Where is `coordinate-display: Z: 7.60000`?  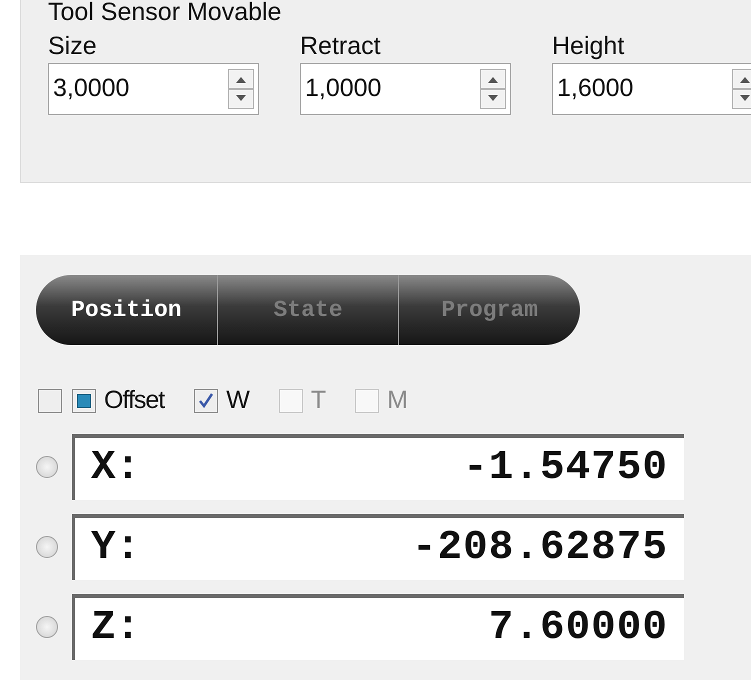
coordinate-display: Z: 7.60000 is located at coordinates (378, 627).